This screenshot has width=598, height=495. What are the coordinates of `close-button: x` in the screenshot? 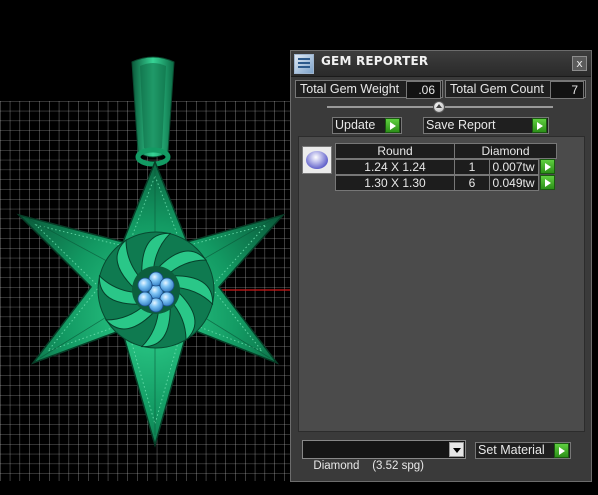 It's located at (579, 63).